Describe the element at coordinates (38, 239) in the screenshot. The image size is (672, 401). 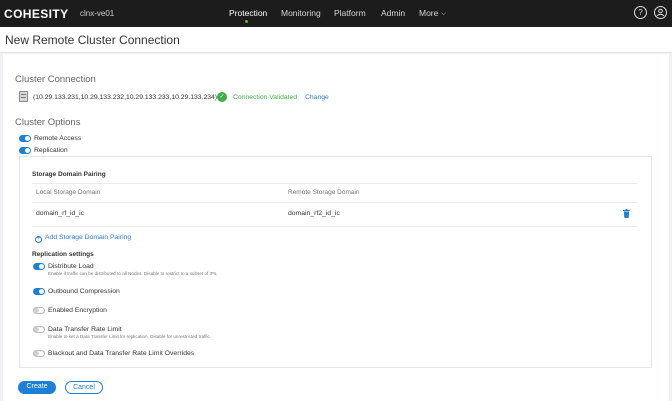
I see `add-circle-icon: +` at that location.